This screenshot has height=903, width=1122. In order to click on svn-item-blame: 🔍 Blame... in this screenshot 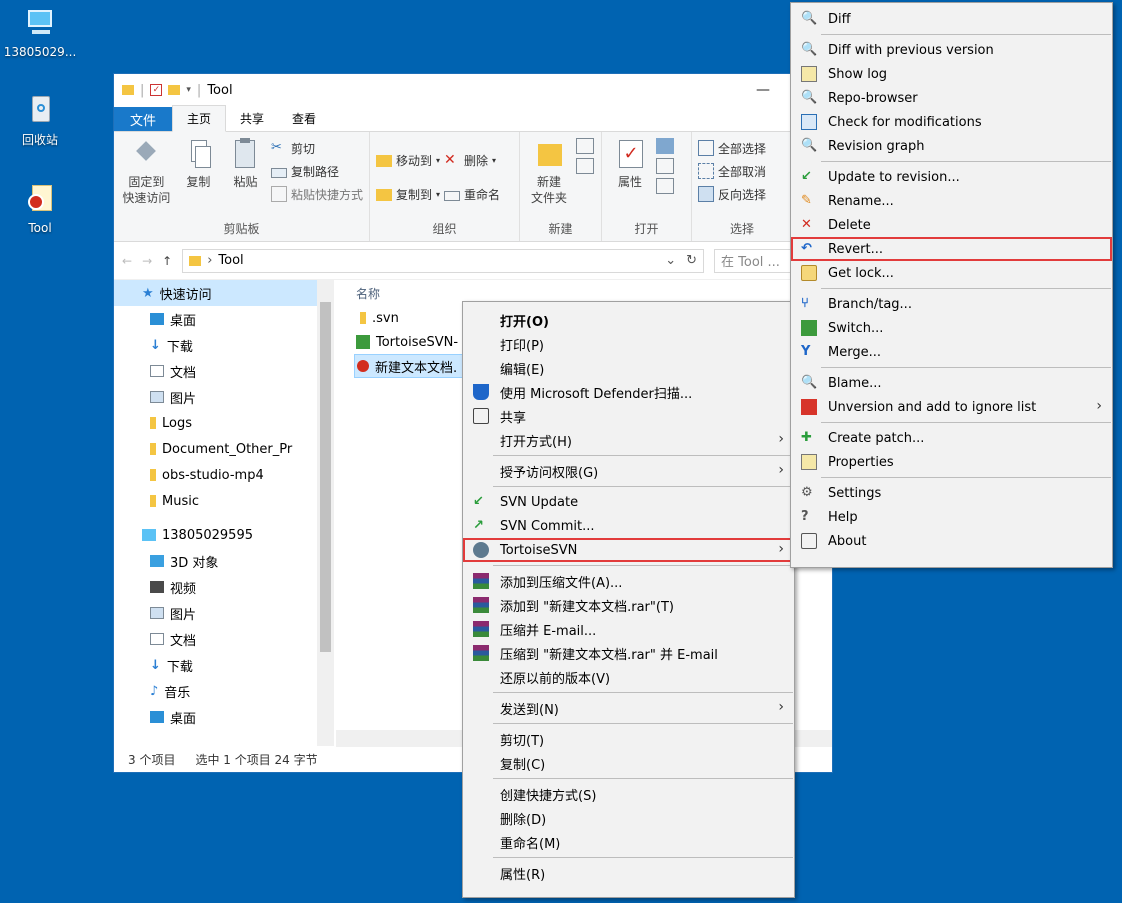, I will do `click(951, 383)`.